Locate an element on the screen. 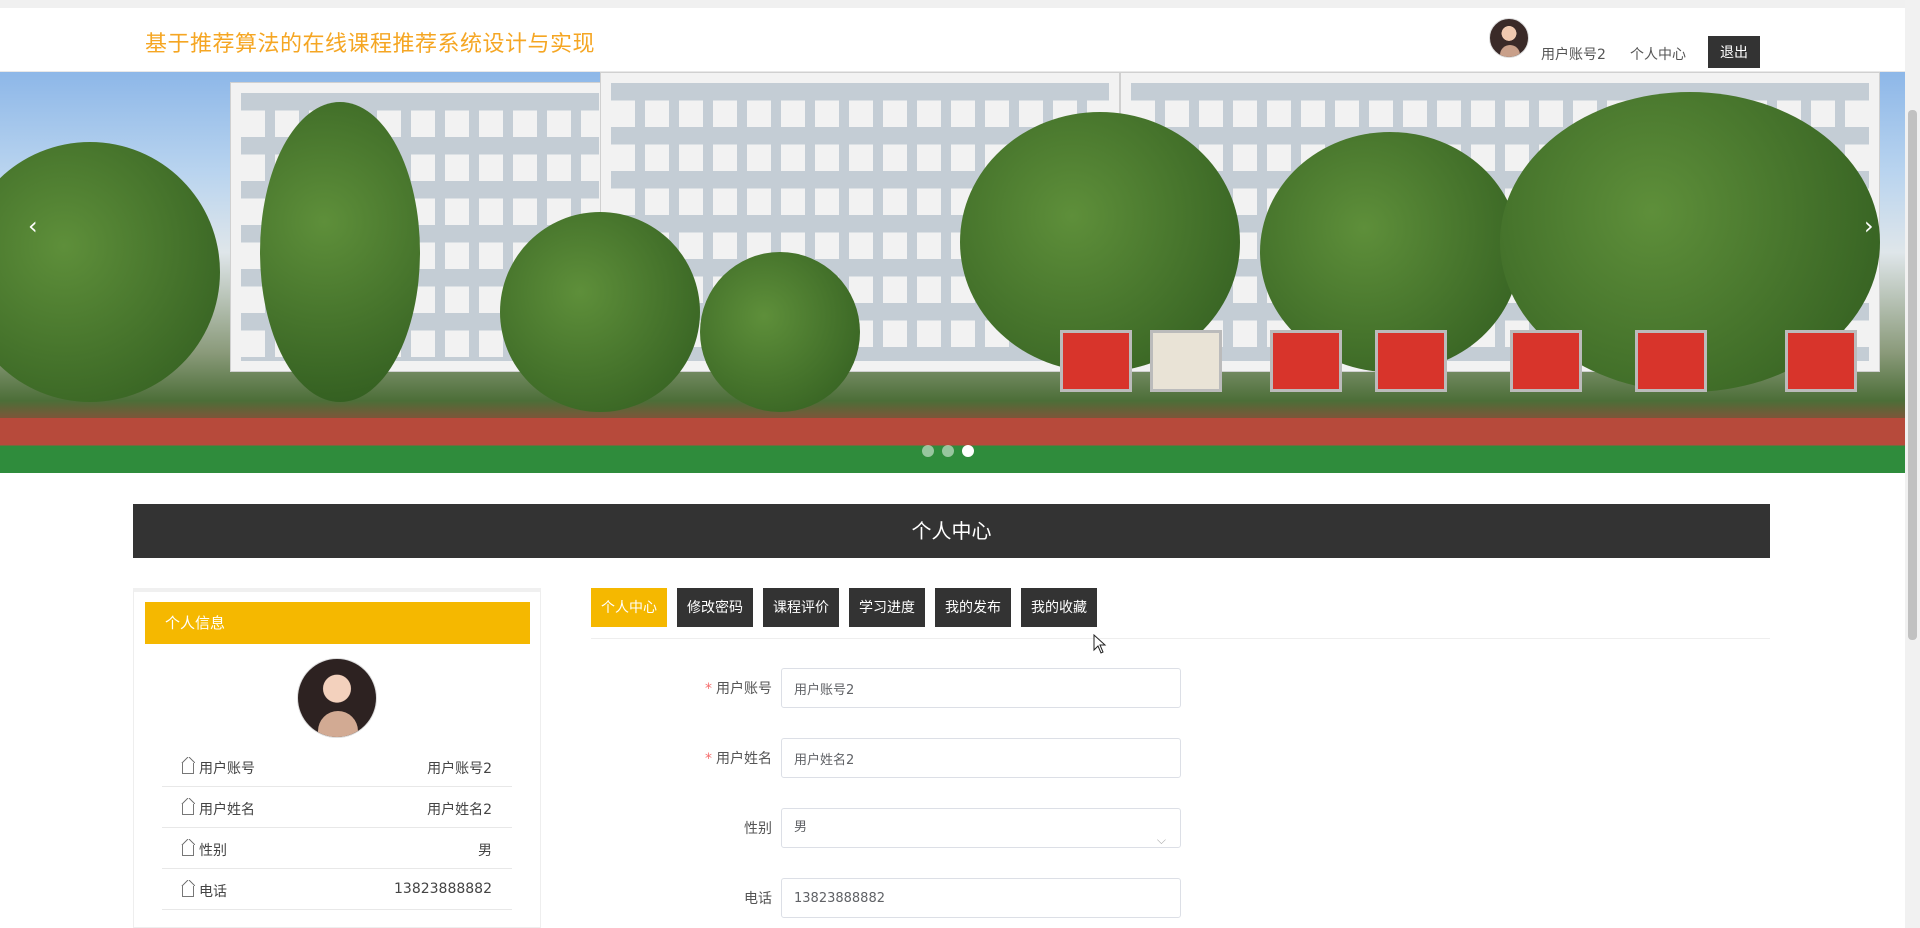  info-value: 13823888882 is located at coordinates (443, 889).